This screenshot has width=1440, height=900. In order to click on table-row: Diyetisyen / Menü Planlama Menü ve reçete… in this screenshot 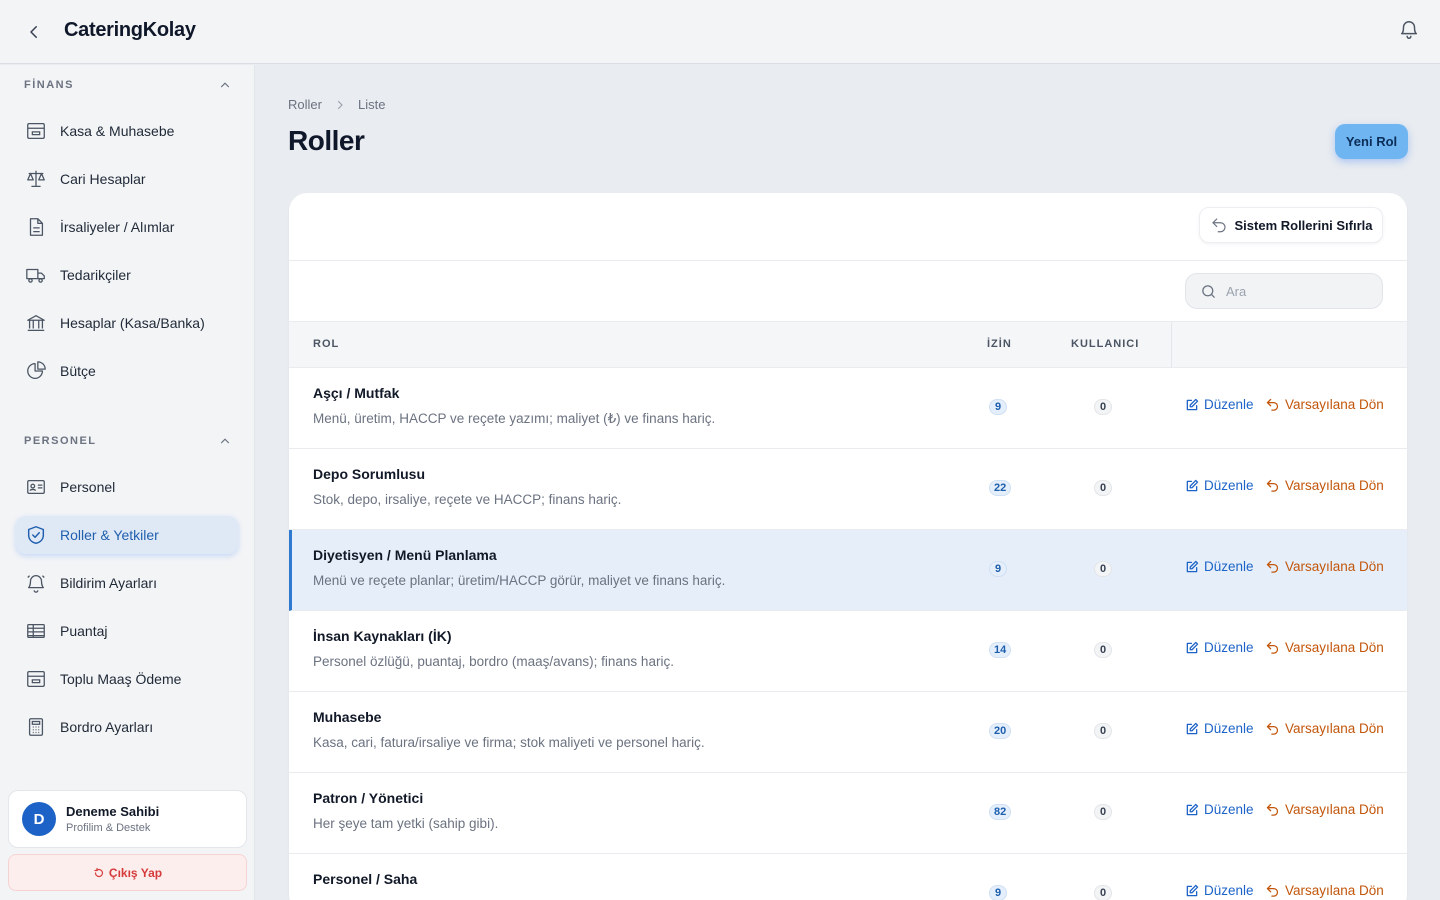, I will do `click(848, 570)`.